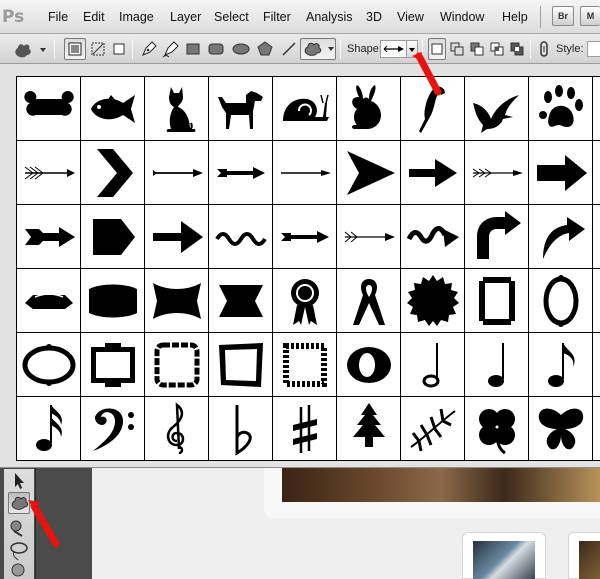 Image resolution: width=600 pixels, height=579 pixels. Describe the element at coordinates (75, 49) in the screenshot. I see `shape-layers-button` at that location.